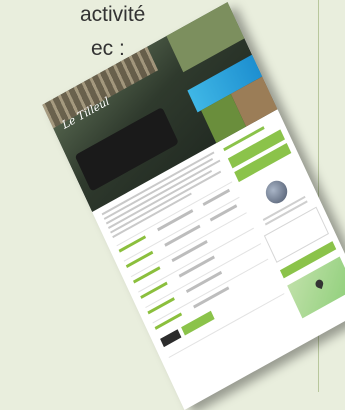 This screenshot has width=345, height=410. What do you see at coordinates (108, 48) in the screenshot?
I see `intro-line-2: ec :` at bounding box center [108, 48].